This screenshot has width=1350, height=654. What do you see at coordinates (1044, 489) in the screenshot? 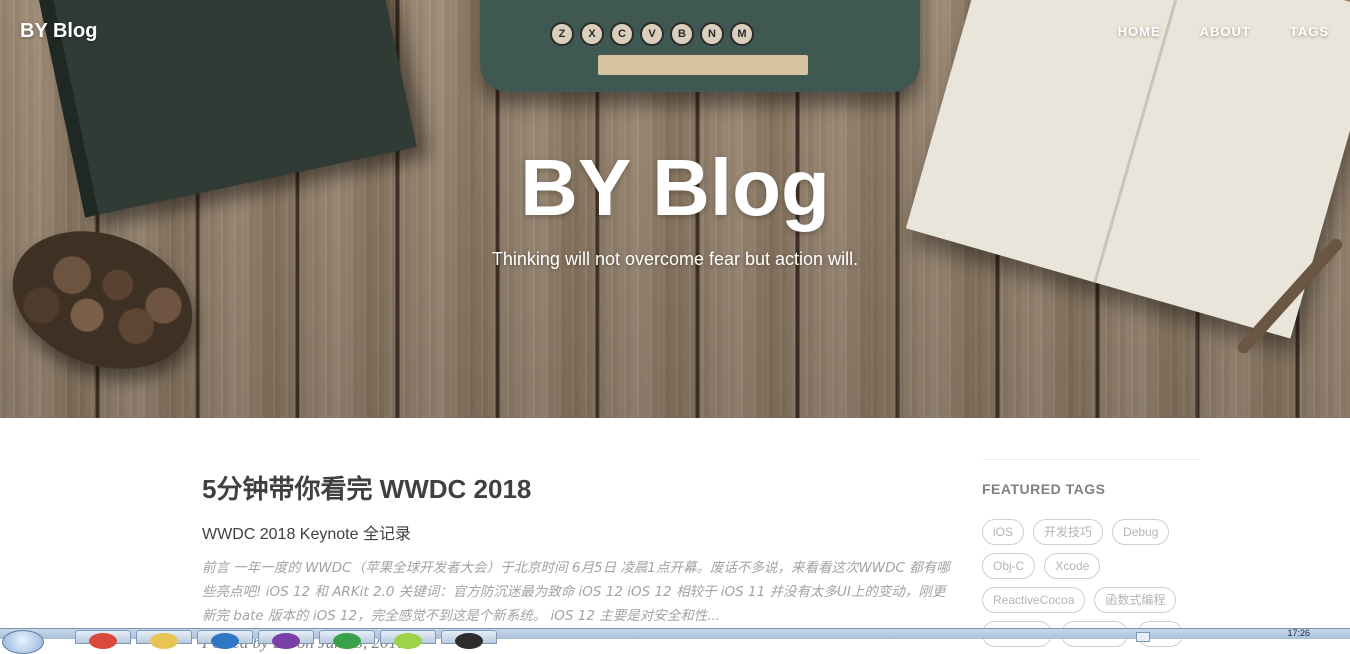
I see `featured-tags-heading: FEATURED TAGS` at bounding box center [1044, 489].